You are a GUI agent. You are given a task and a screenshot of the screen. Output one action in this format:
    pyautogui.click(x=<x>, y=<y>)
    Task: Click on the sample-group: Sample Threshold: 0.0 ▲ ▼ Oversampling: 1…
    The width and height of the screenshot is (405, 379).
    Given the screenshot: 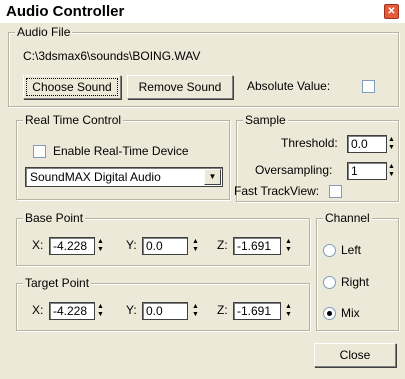 What is the action you would take?
    pyautogui.click(x=316, y=157)
    